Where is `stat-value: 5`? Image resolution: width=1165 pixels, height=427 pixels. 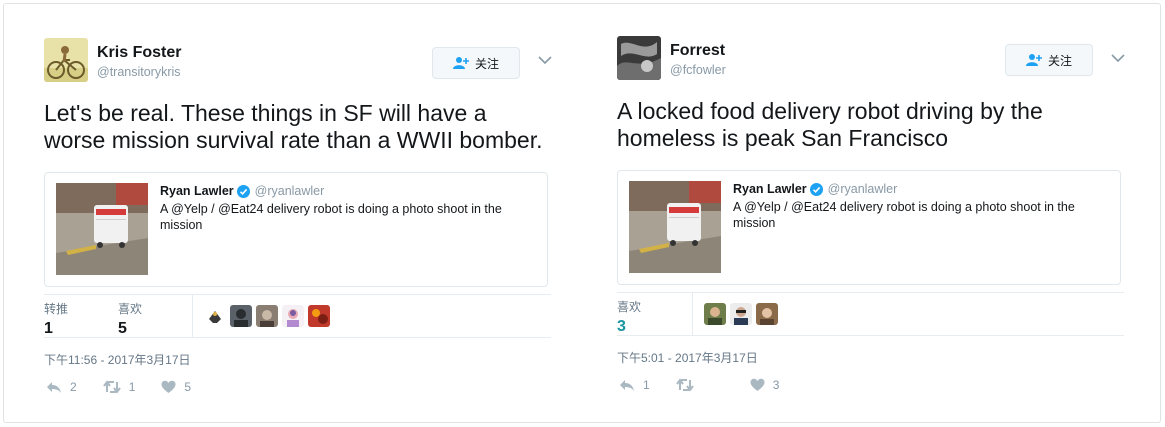
stat-value: 5 is located at coordinates (122, 328).